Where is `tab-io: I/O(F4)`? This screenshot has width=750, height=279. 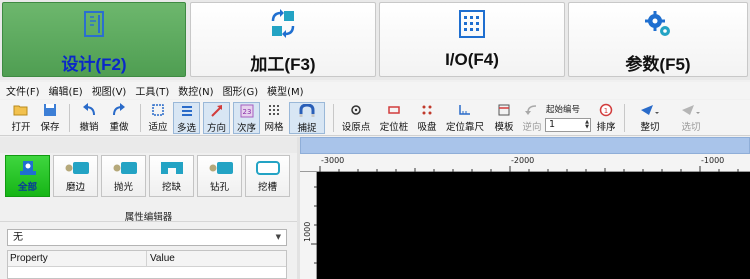
tab-io: I/O(F4) is located at coordinates (472, 39).